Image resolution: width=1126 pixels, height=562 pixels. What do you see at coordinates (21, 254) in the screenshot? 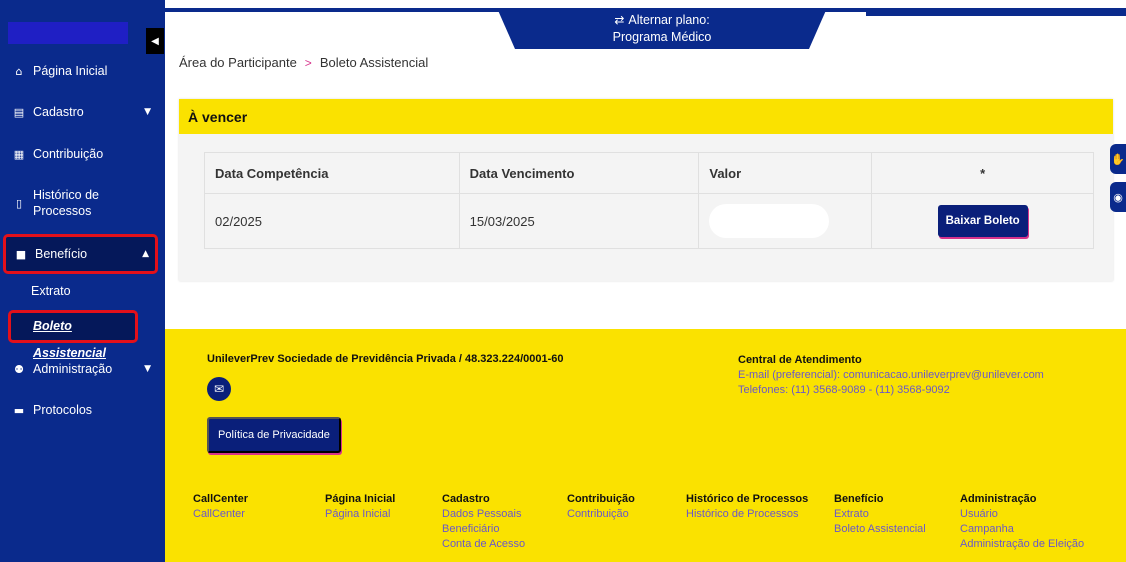
I see `clipboard-icon: ■` at bounding box center [21, 254].